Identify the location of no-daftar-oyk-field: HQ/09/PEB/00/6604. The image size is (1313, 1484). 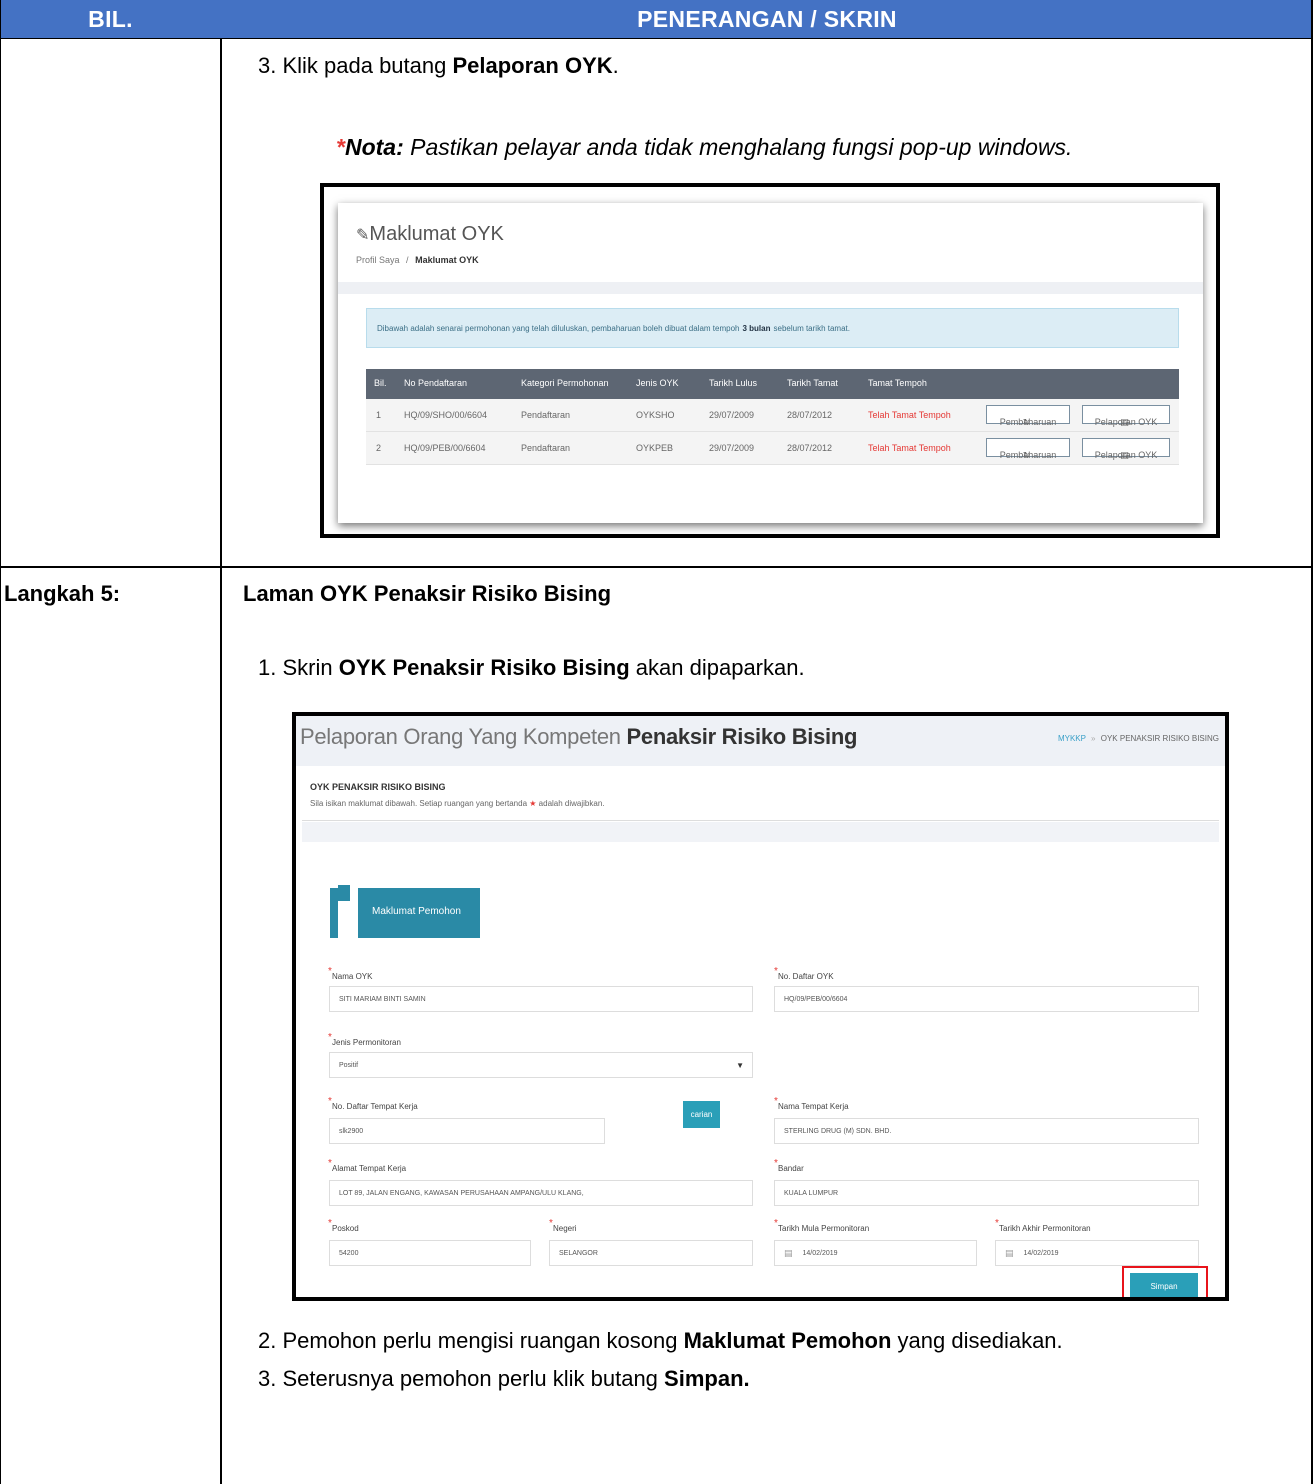
(986, 999).